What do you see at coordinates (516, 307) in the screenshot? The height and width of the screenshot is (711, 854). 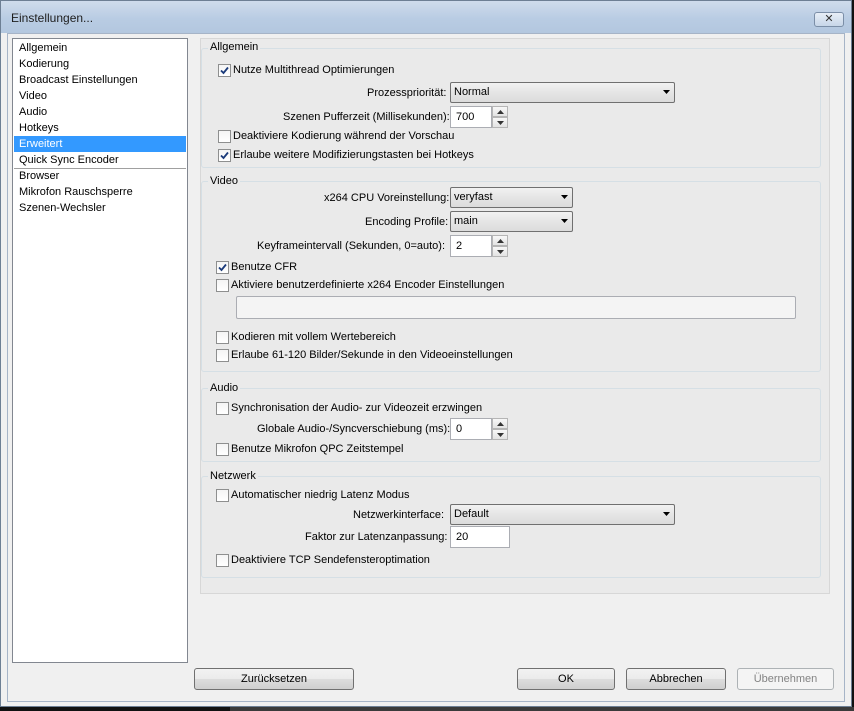 I see `custom-x264-input` at bounding box center [516, 307].